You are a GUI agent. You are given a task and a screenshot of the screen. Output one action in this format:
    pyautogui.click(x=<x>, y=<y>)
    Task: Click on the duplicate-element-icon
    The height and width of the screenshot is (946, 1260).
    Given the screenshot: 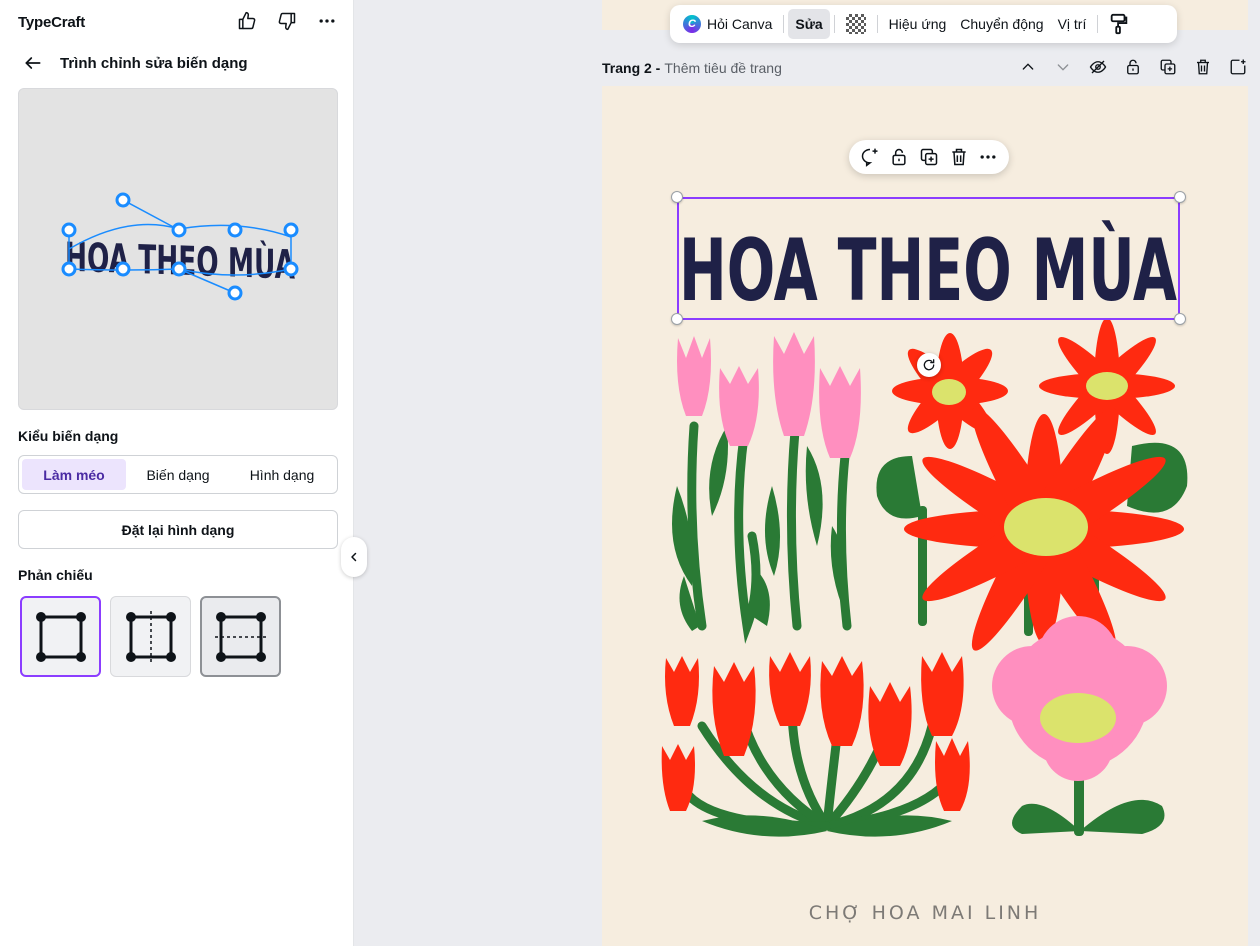 What is the action you would take?
    pyautogui.click(x=929, y=157)
    